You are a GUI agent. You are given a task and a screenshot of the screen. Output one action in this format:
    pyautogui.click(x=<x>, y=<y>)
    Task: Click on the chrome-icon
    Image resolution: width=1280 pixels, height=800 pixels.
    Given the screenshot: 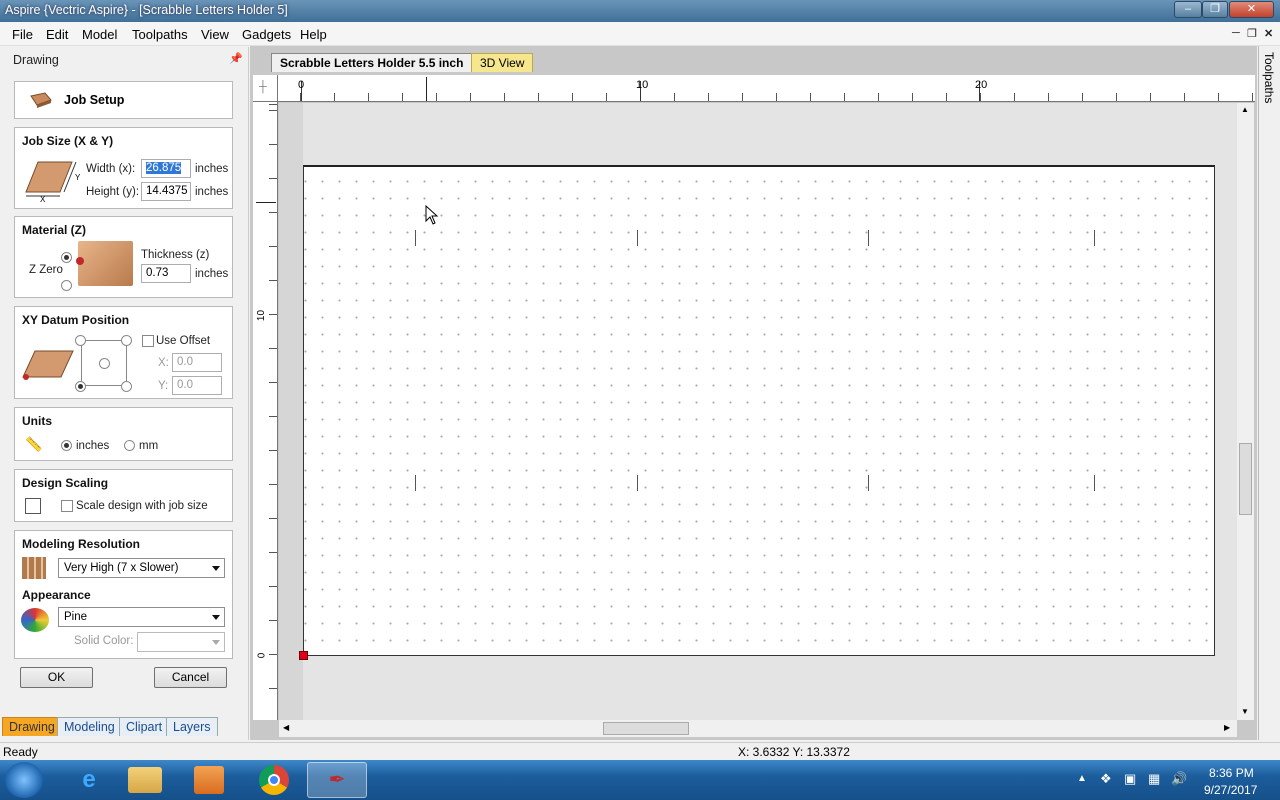 What is the action you would take?
    pyautogui.click(x=274, y=780)
    